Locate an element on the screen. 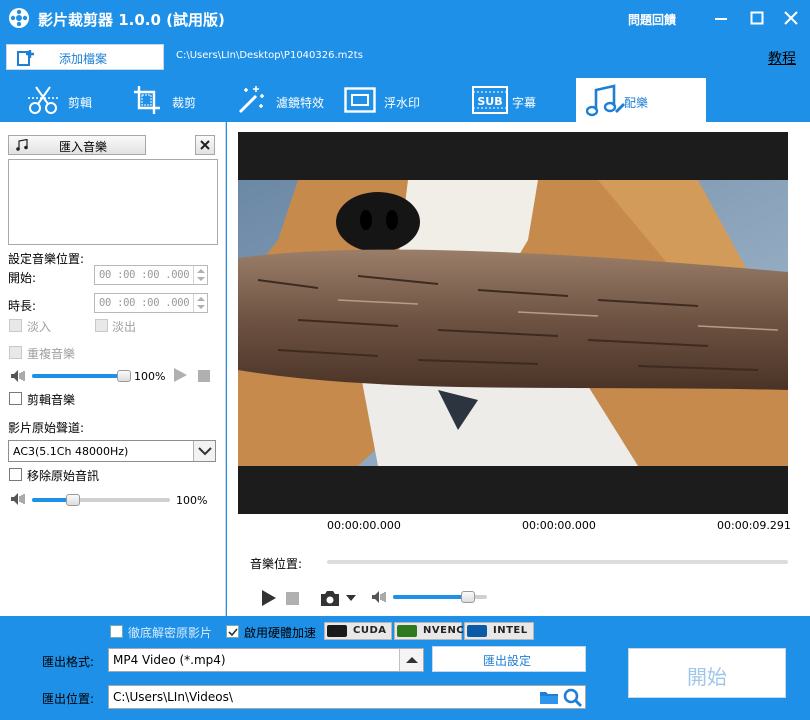 Image resolution: width=810 pixels, height=720 pixels. tab-subtitle: SUB 字幕 is located at coordinates (520, 100).